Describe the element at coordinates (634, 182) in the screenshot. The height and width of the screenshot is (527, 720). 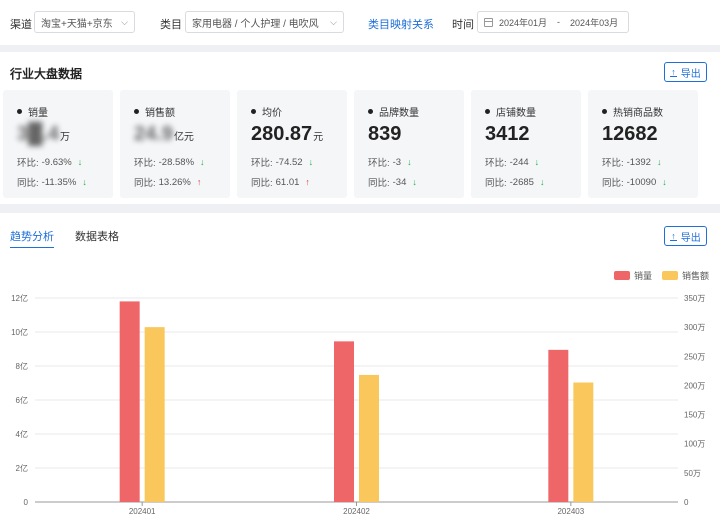
I see `yoy-row: 同比: -10090 ↓` at that location.